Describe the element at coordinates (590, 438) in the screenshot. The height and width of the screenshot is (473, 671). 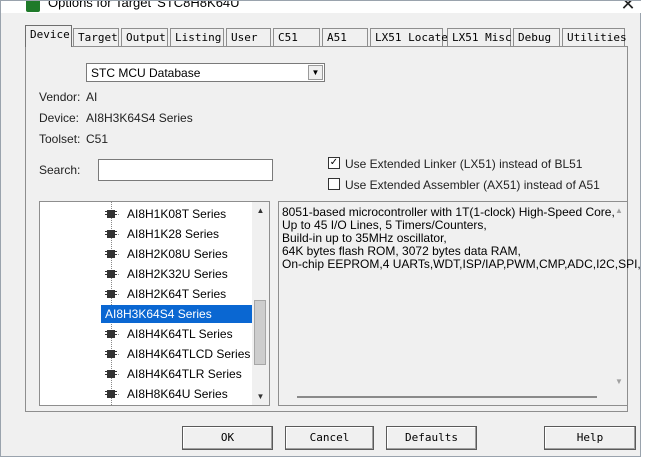
I see `help-button: Help` at that location.